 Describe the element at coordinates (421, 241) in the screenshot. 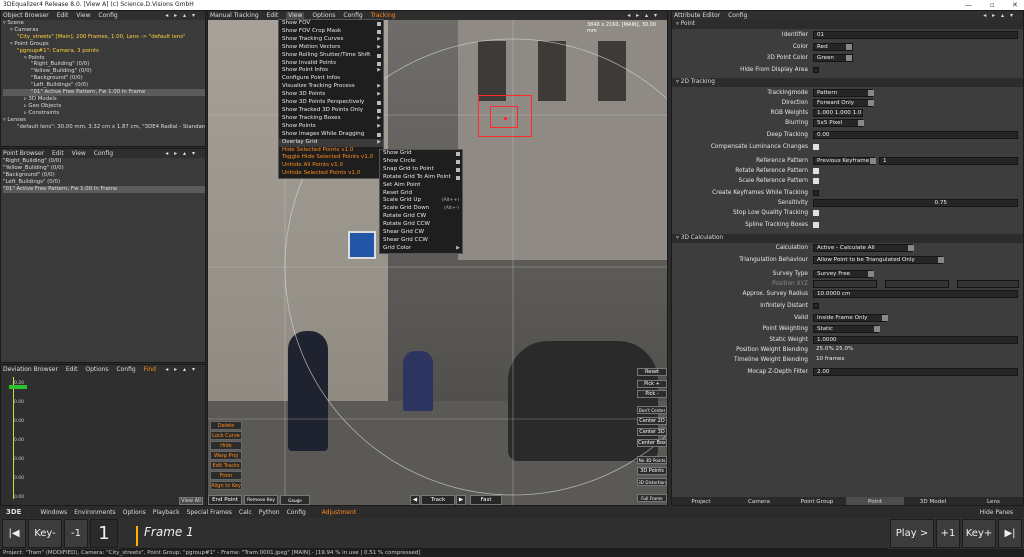

I see `grid-menu-item: Shear Grid CCW` at that location.